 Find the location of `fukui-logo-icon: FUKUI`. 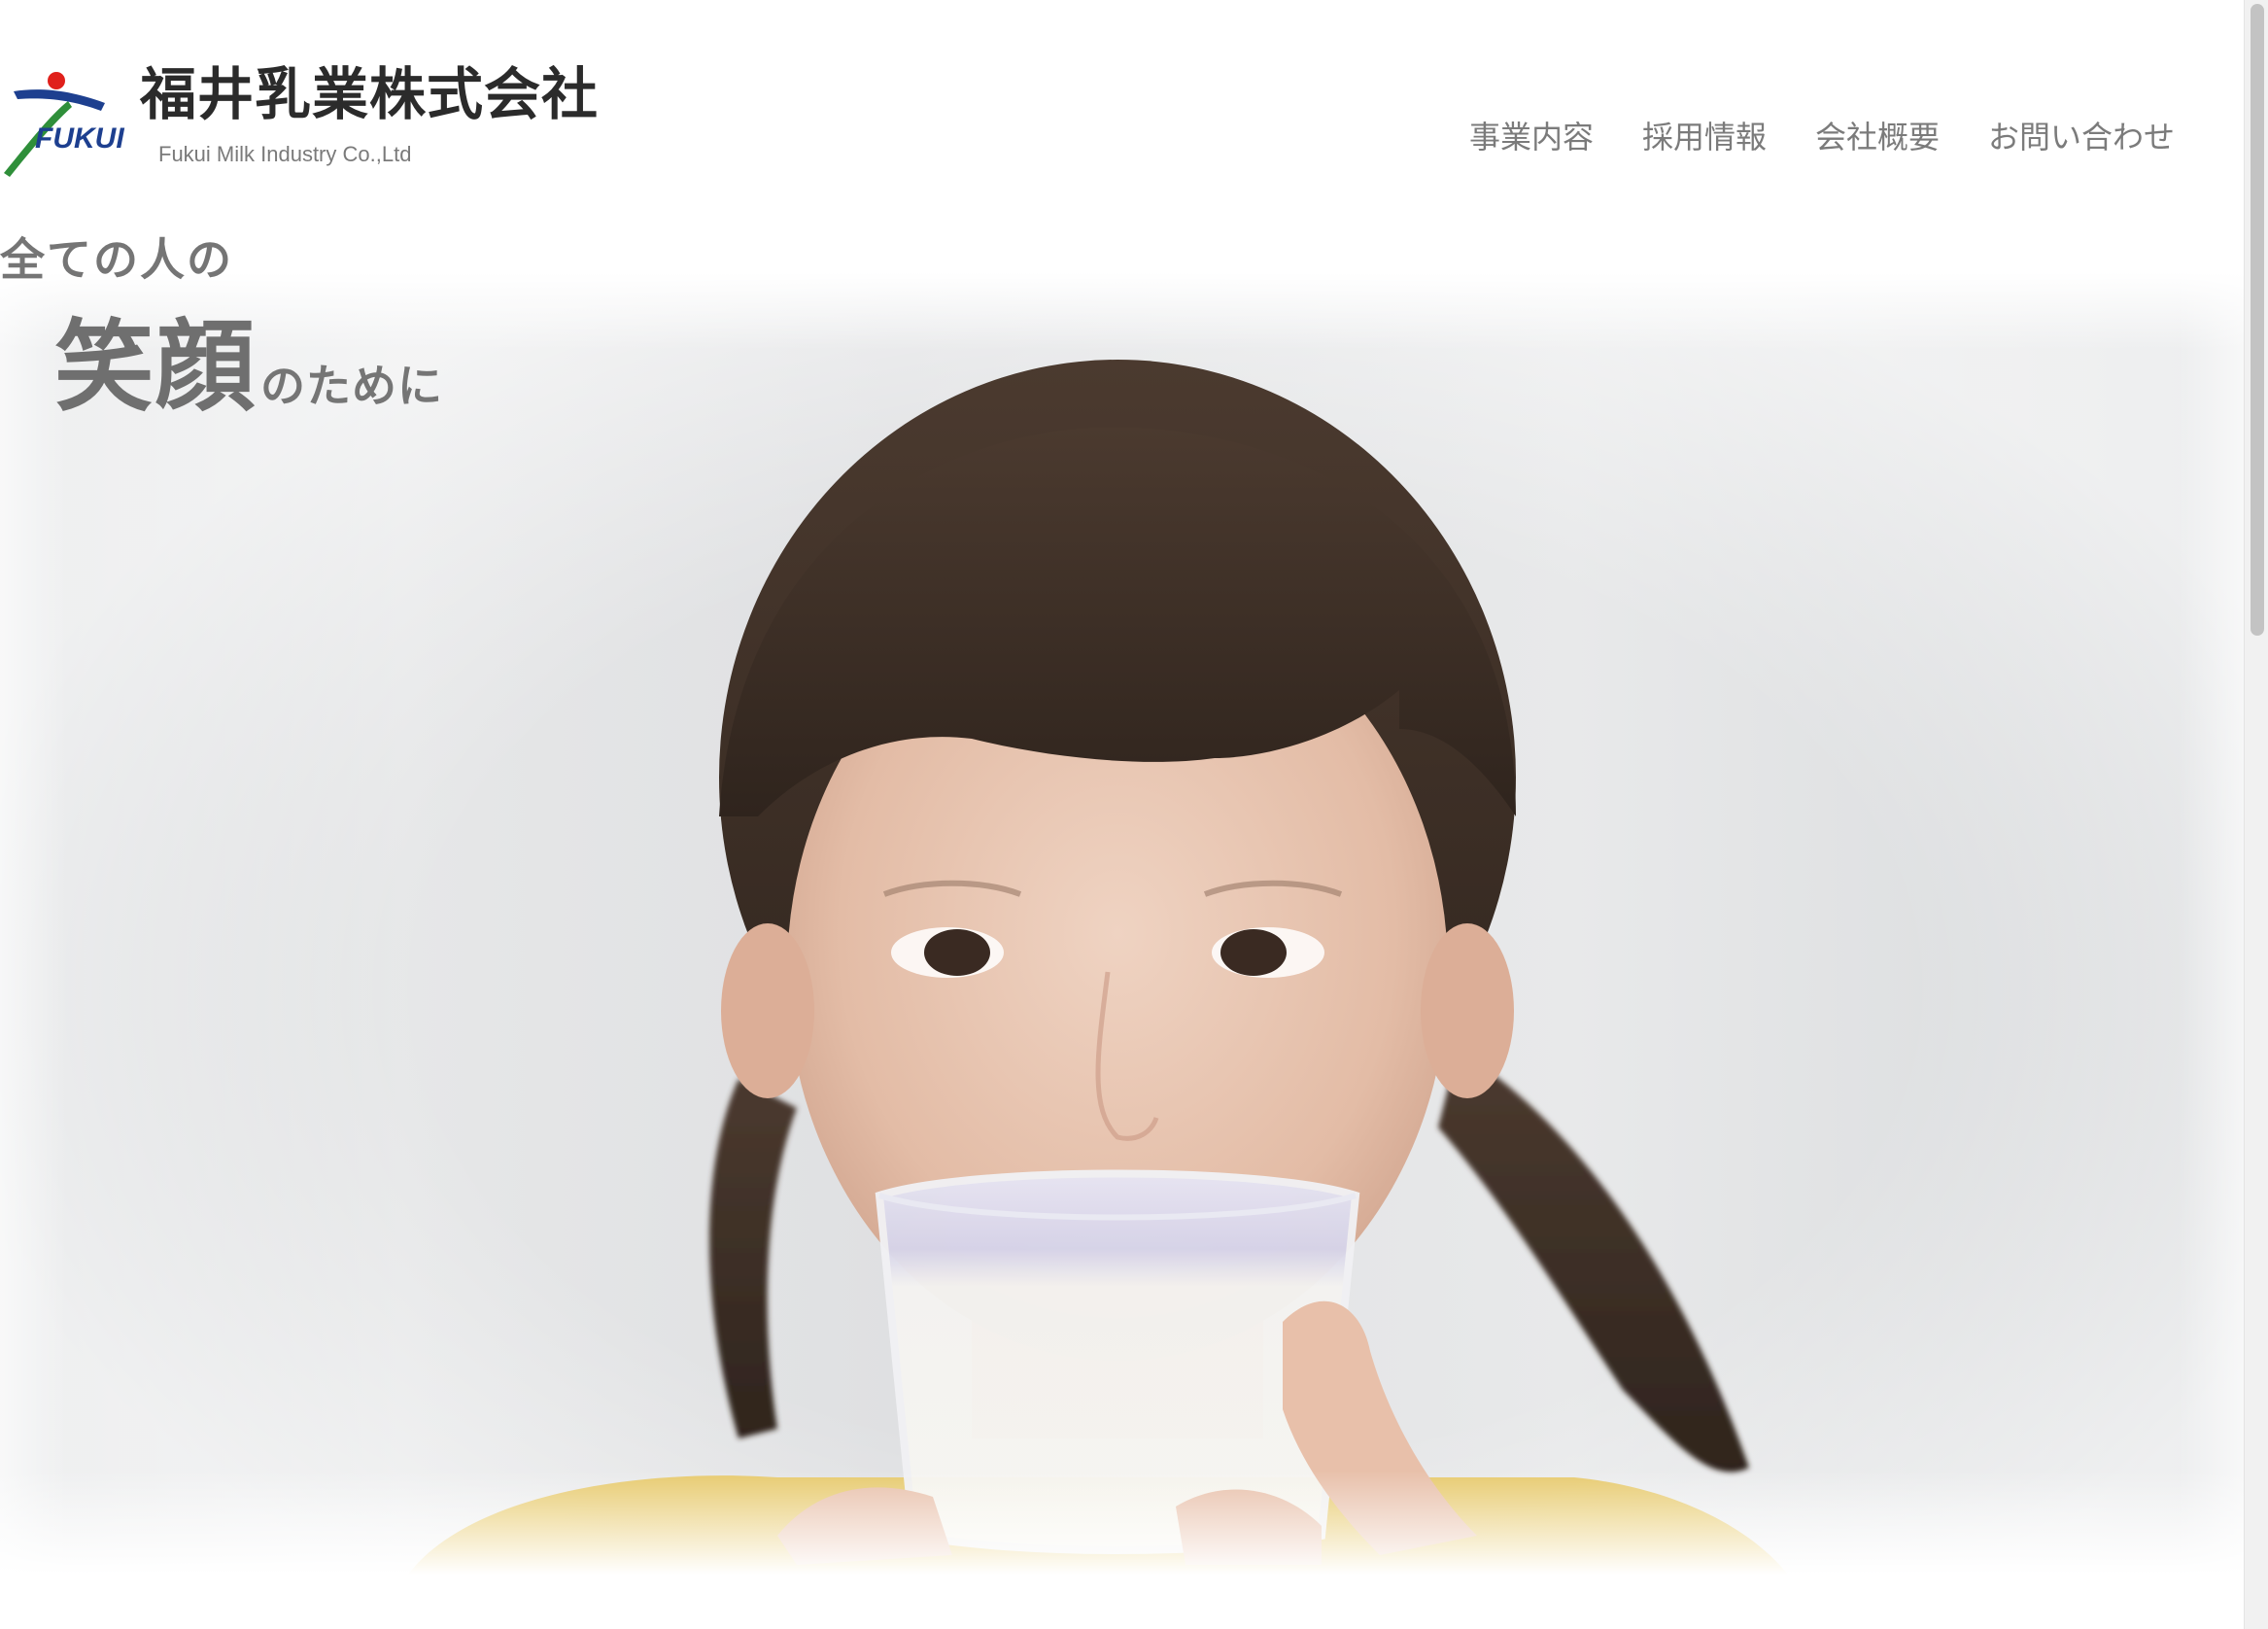

fukui-logo-icon: FUKUI is located at coordinates (64, 124).